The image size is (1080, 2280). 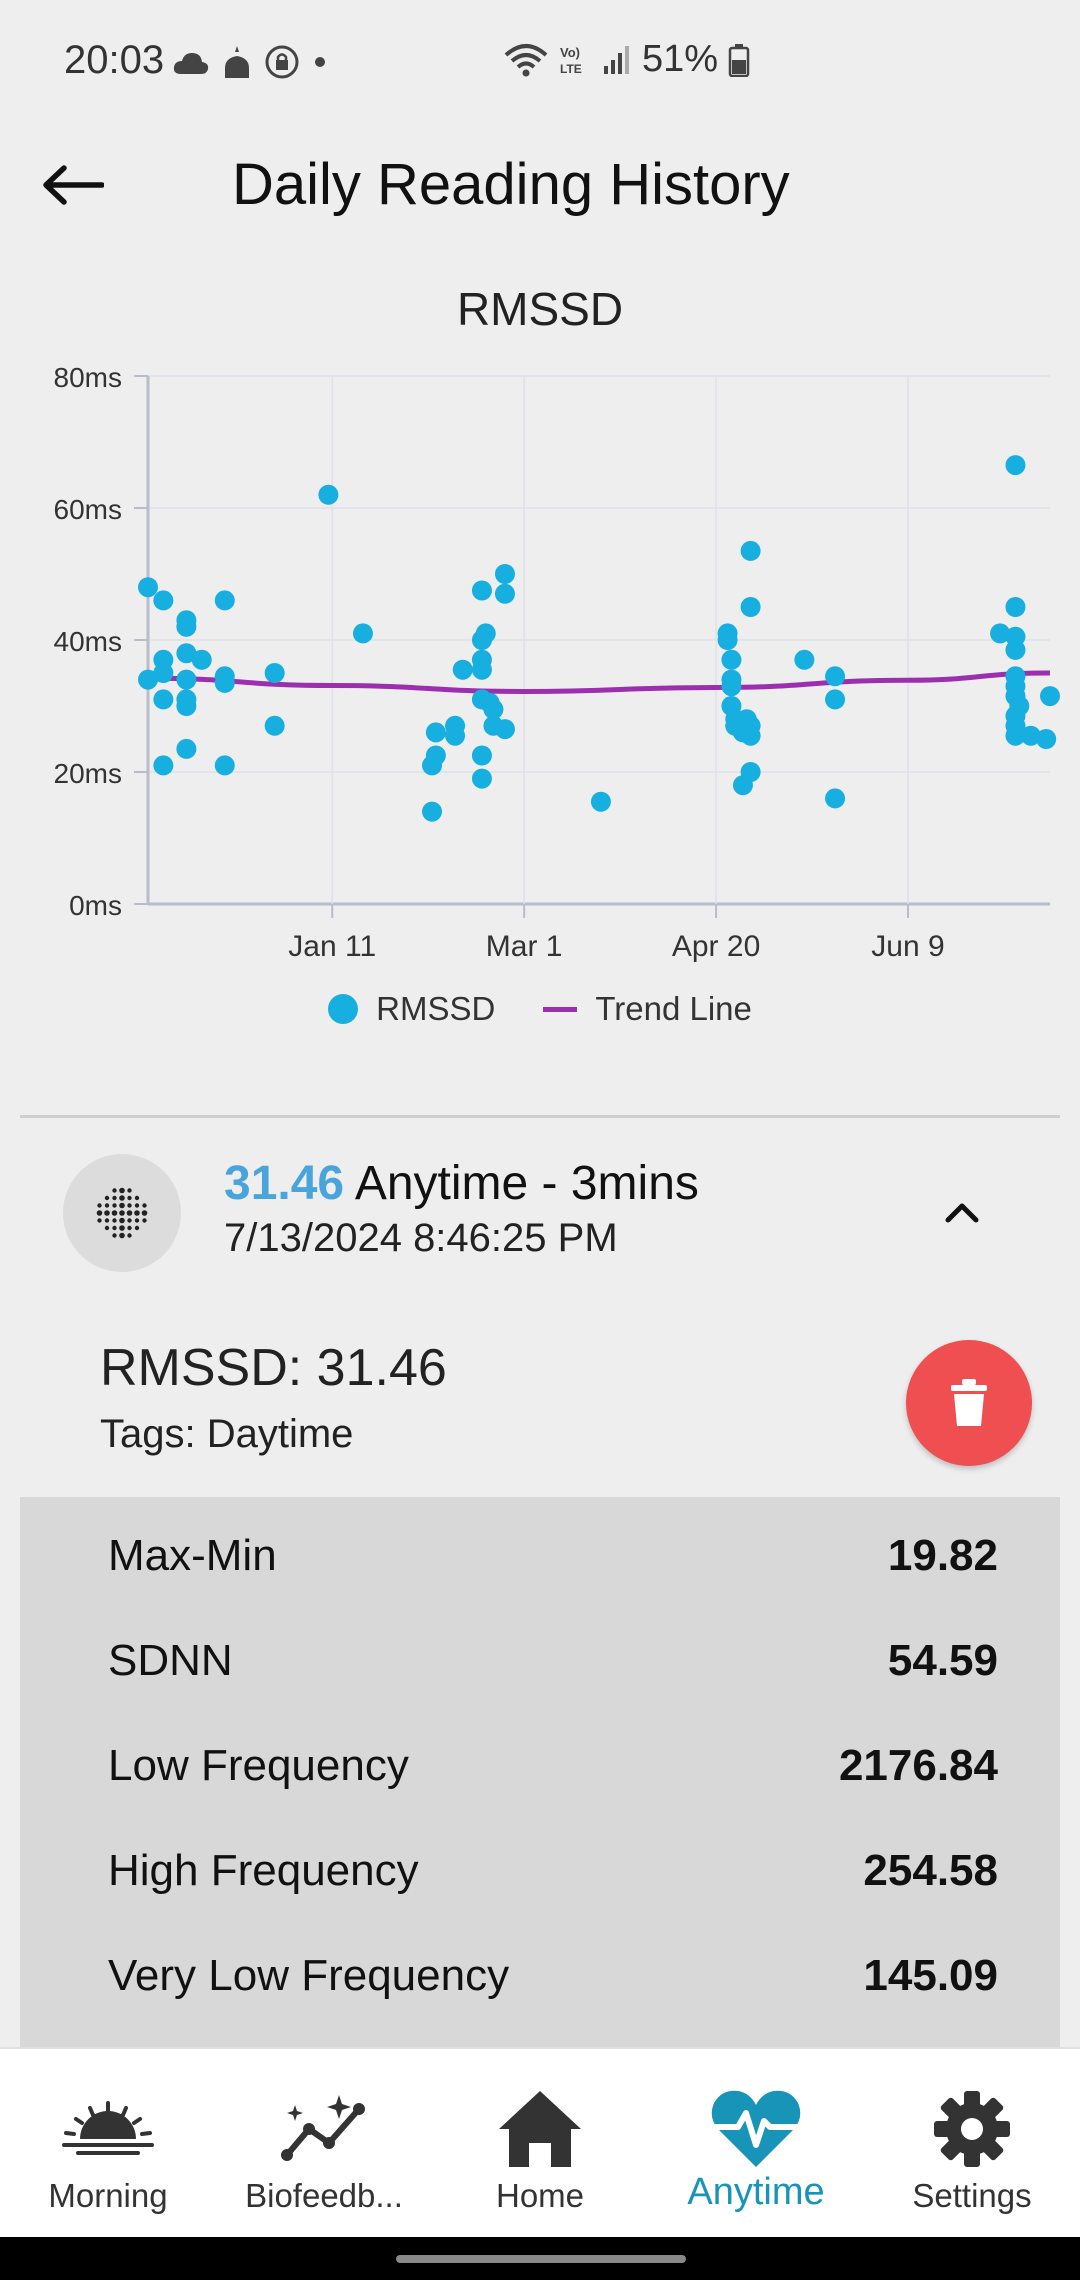 I want to click on volte-icon: Vo) LTE, so click(x=571, y=60).